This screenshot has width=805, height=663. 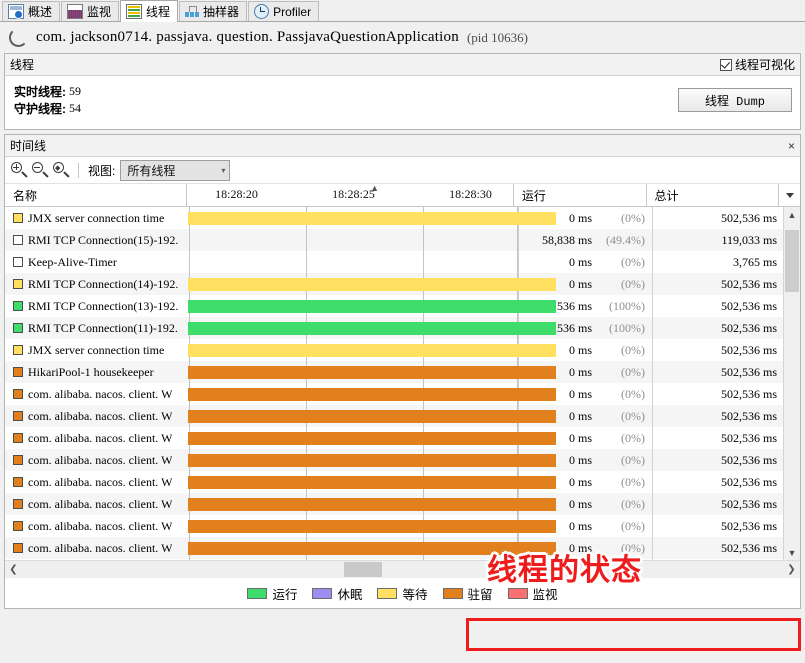 What do you see at coordinates (363, 569) in the screenshot?
I see `horizontal-scroll-thumb` at bounding box center [363, 569].